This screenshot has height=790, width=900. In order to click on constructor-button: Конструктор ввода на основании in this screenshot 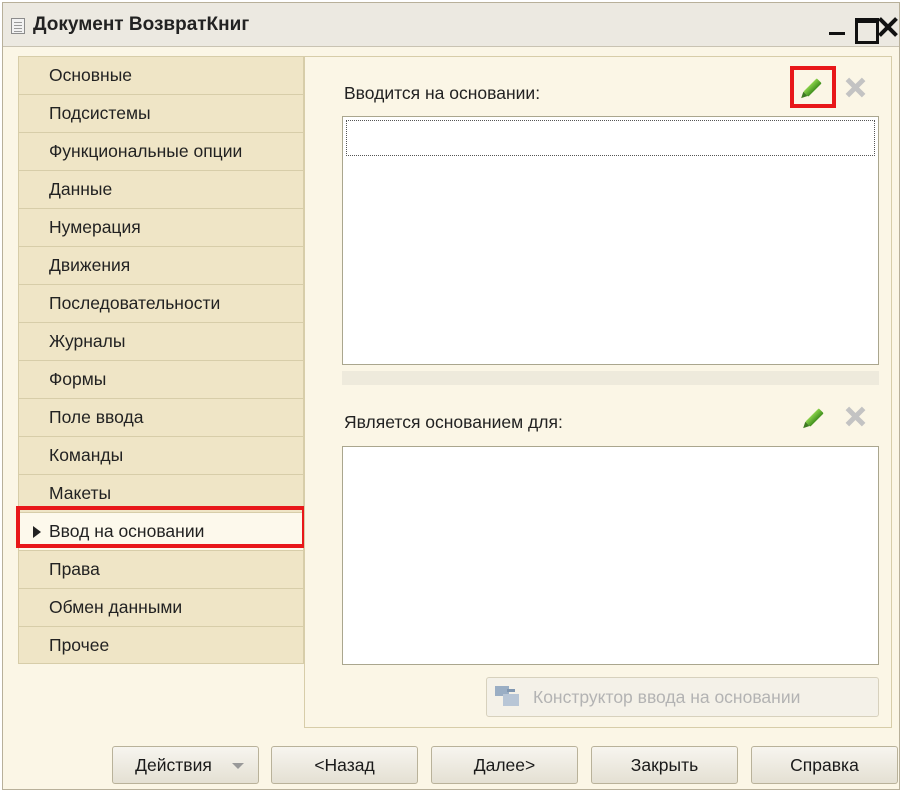, I will do `click(682, 697)`.